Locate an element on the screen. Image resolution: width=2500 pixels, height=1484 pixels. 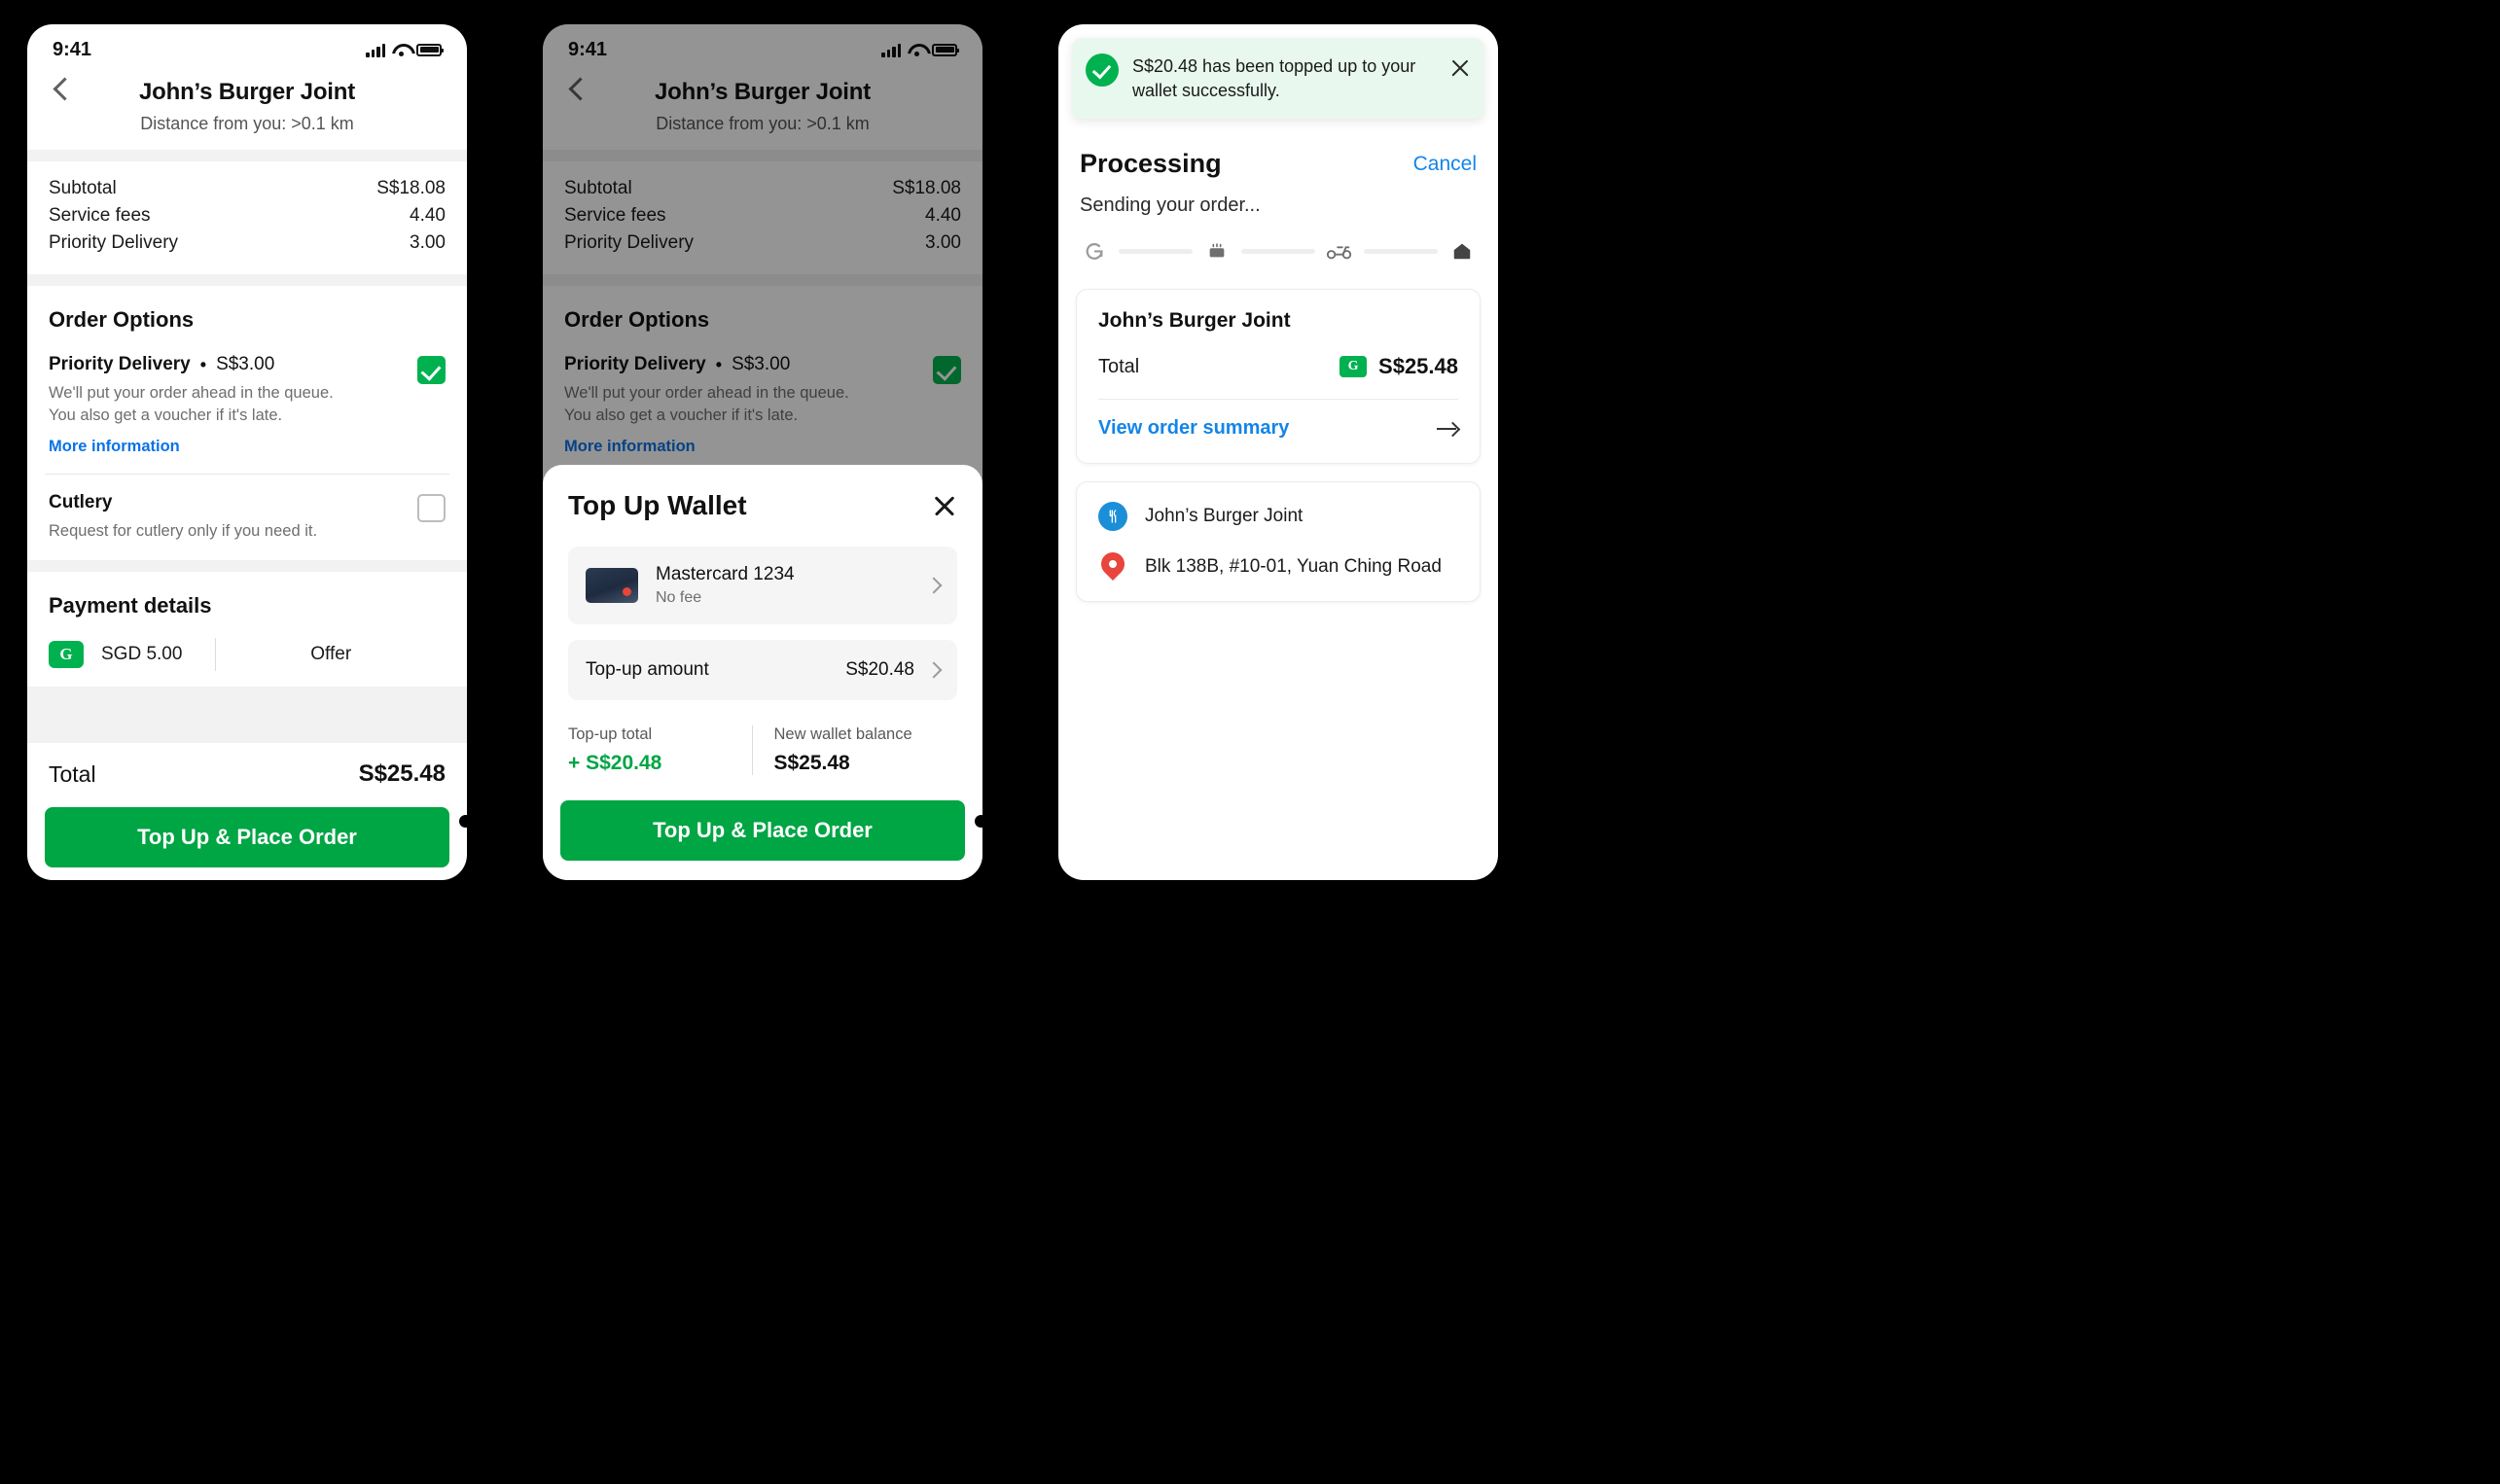
payment-details-heading: Payment details is located at coordinates (130, 606).